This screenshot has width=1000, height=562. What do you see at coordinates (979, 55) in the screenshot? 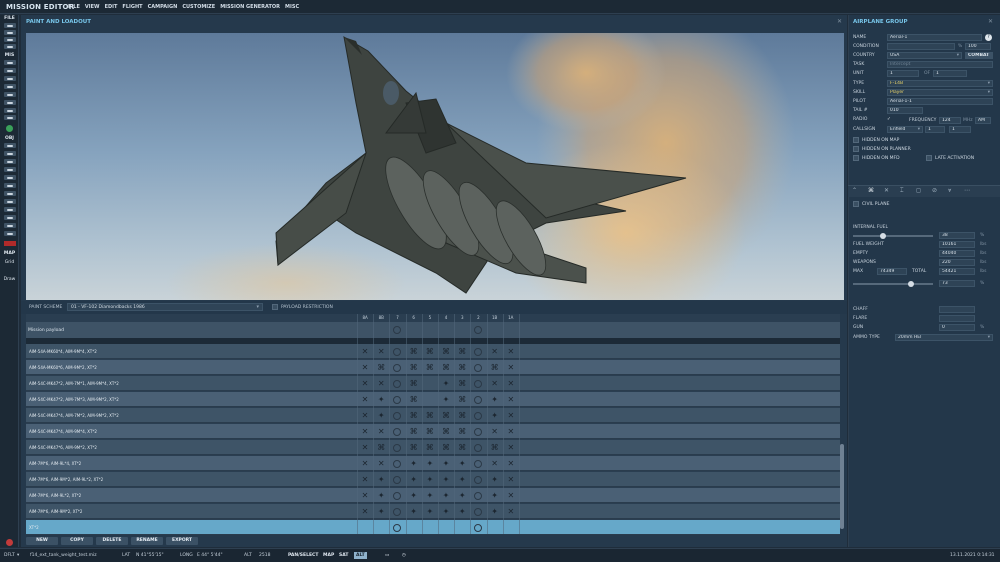
I see `coalition-badge: COMBAT` at bounding box center [979, 55].